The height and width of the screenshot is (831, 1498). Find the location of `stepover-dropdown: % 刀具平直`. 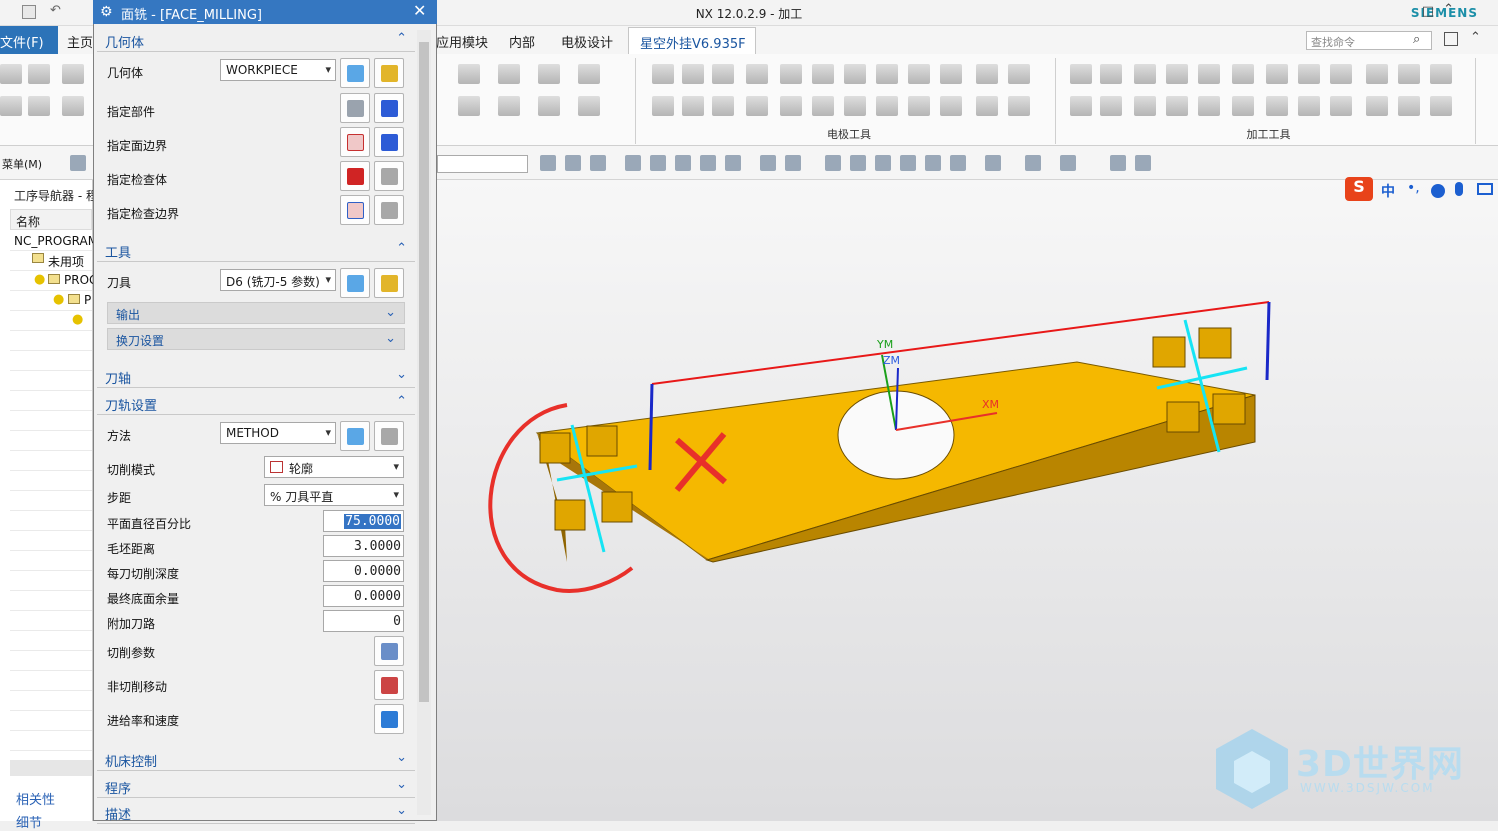

stepover-dropdown: % 刀具平直 is located at coordinates (334, 495).